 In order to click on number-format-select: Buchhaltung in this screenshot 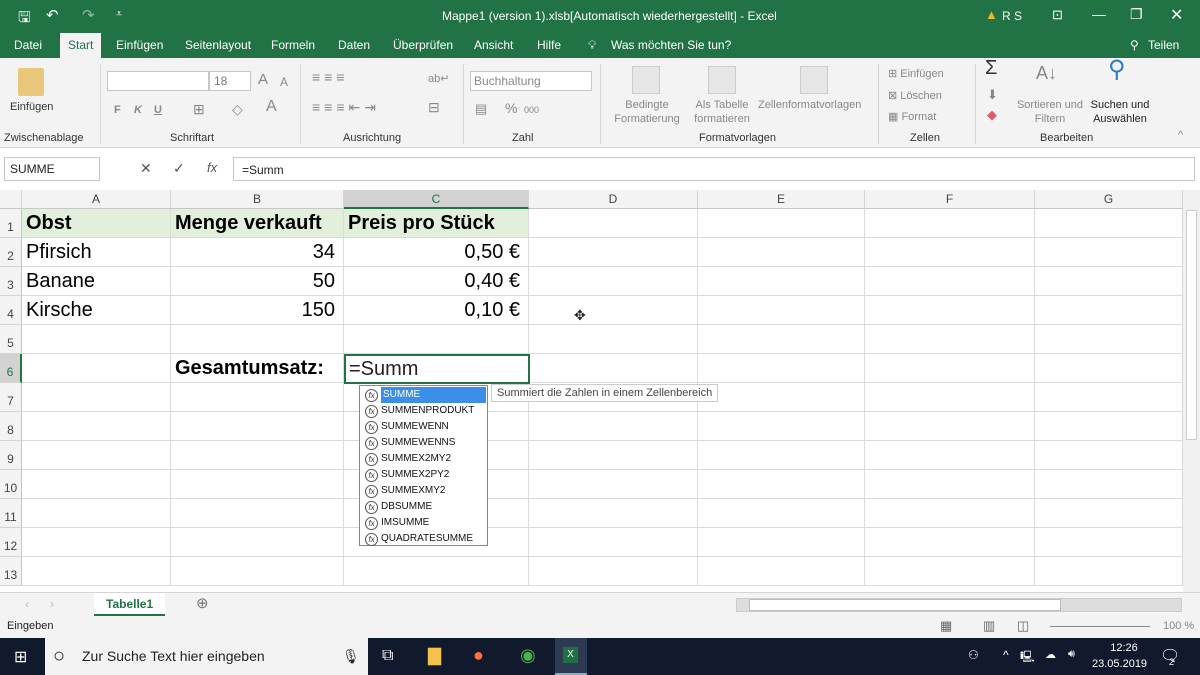, I will do `click(531, 81)`.